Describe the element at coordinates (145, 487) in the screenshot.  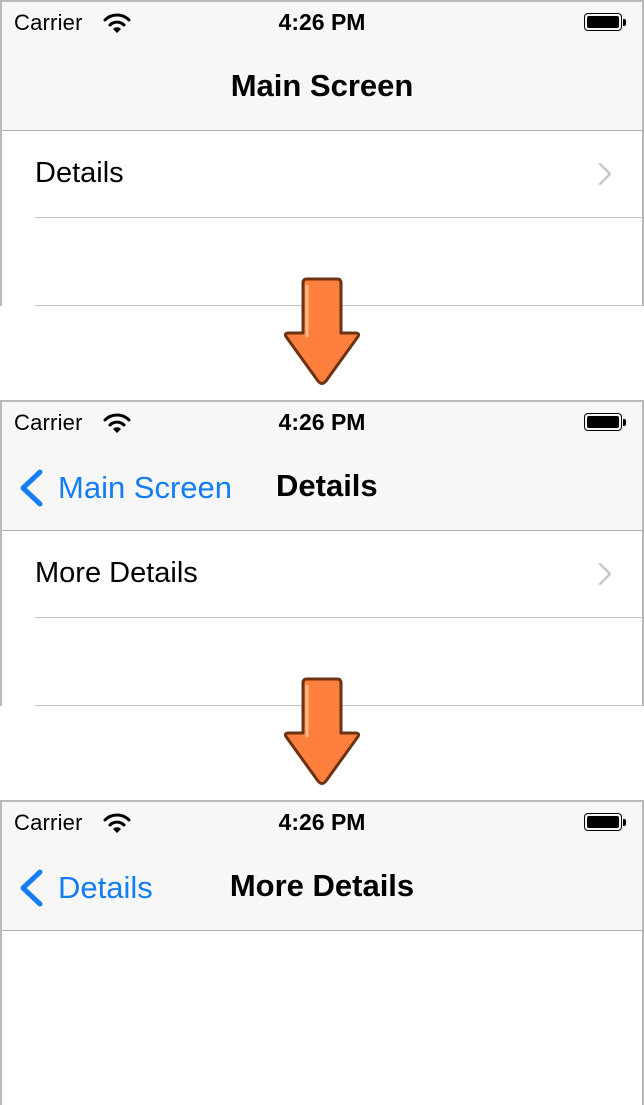
I see `back-button-label: Main Screen` at that location.